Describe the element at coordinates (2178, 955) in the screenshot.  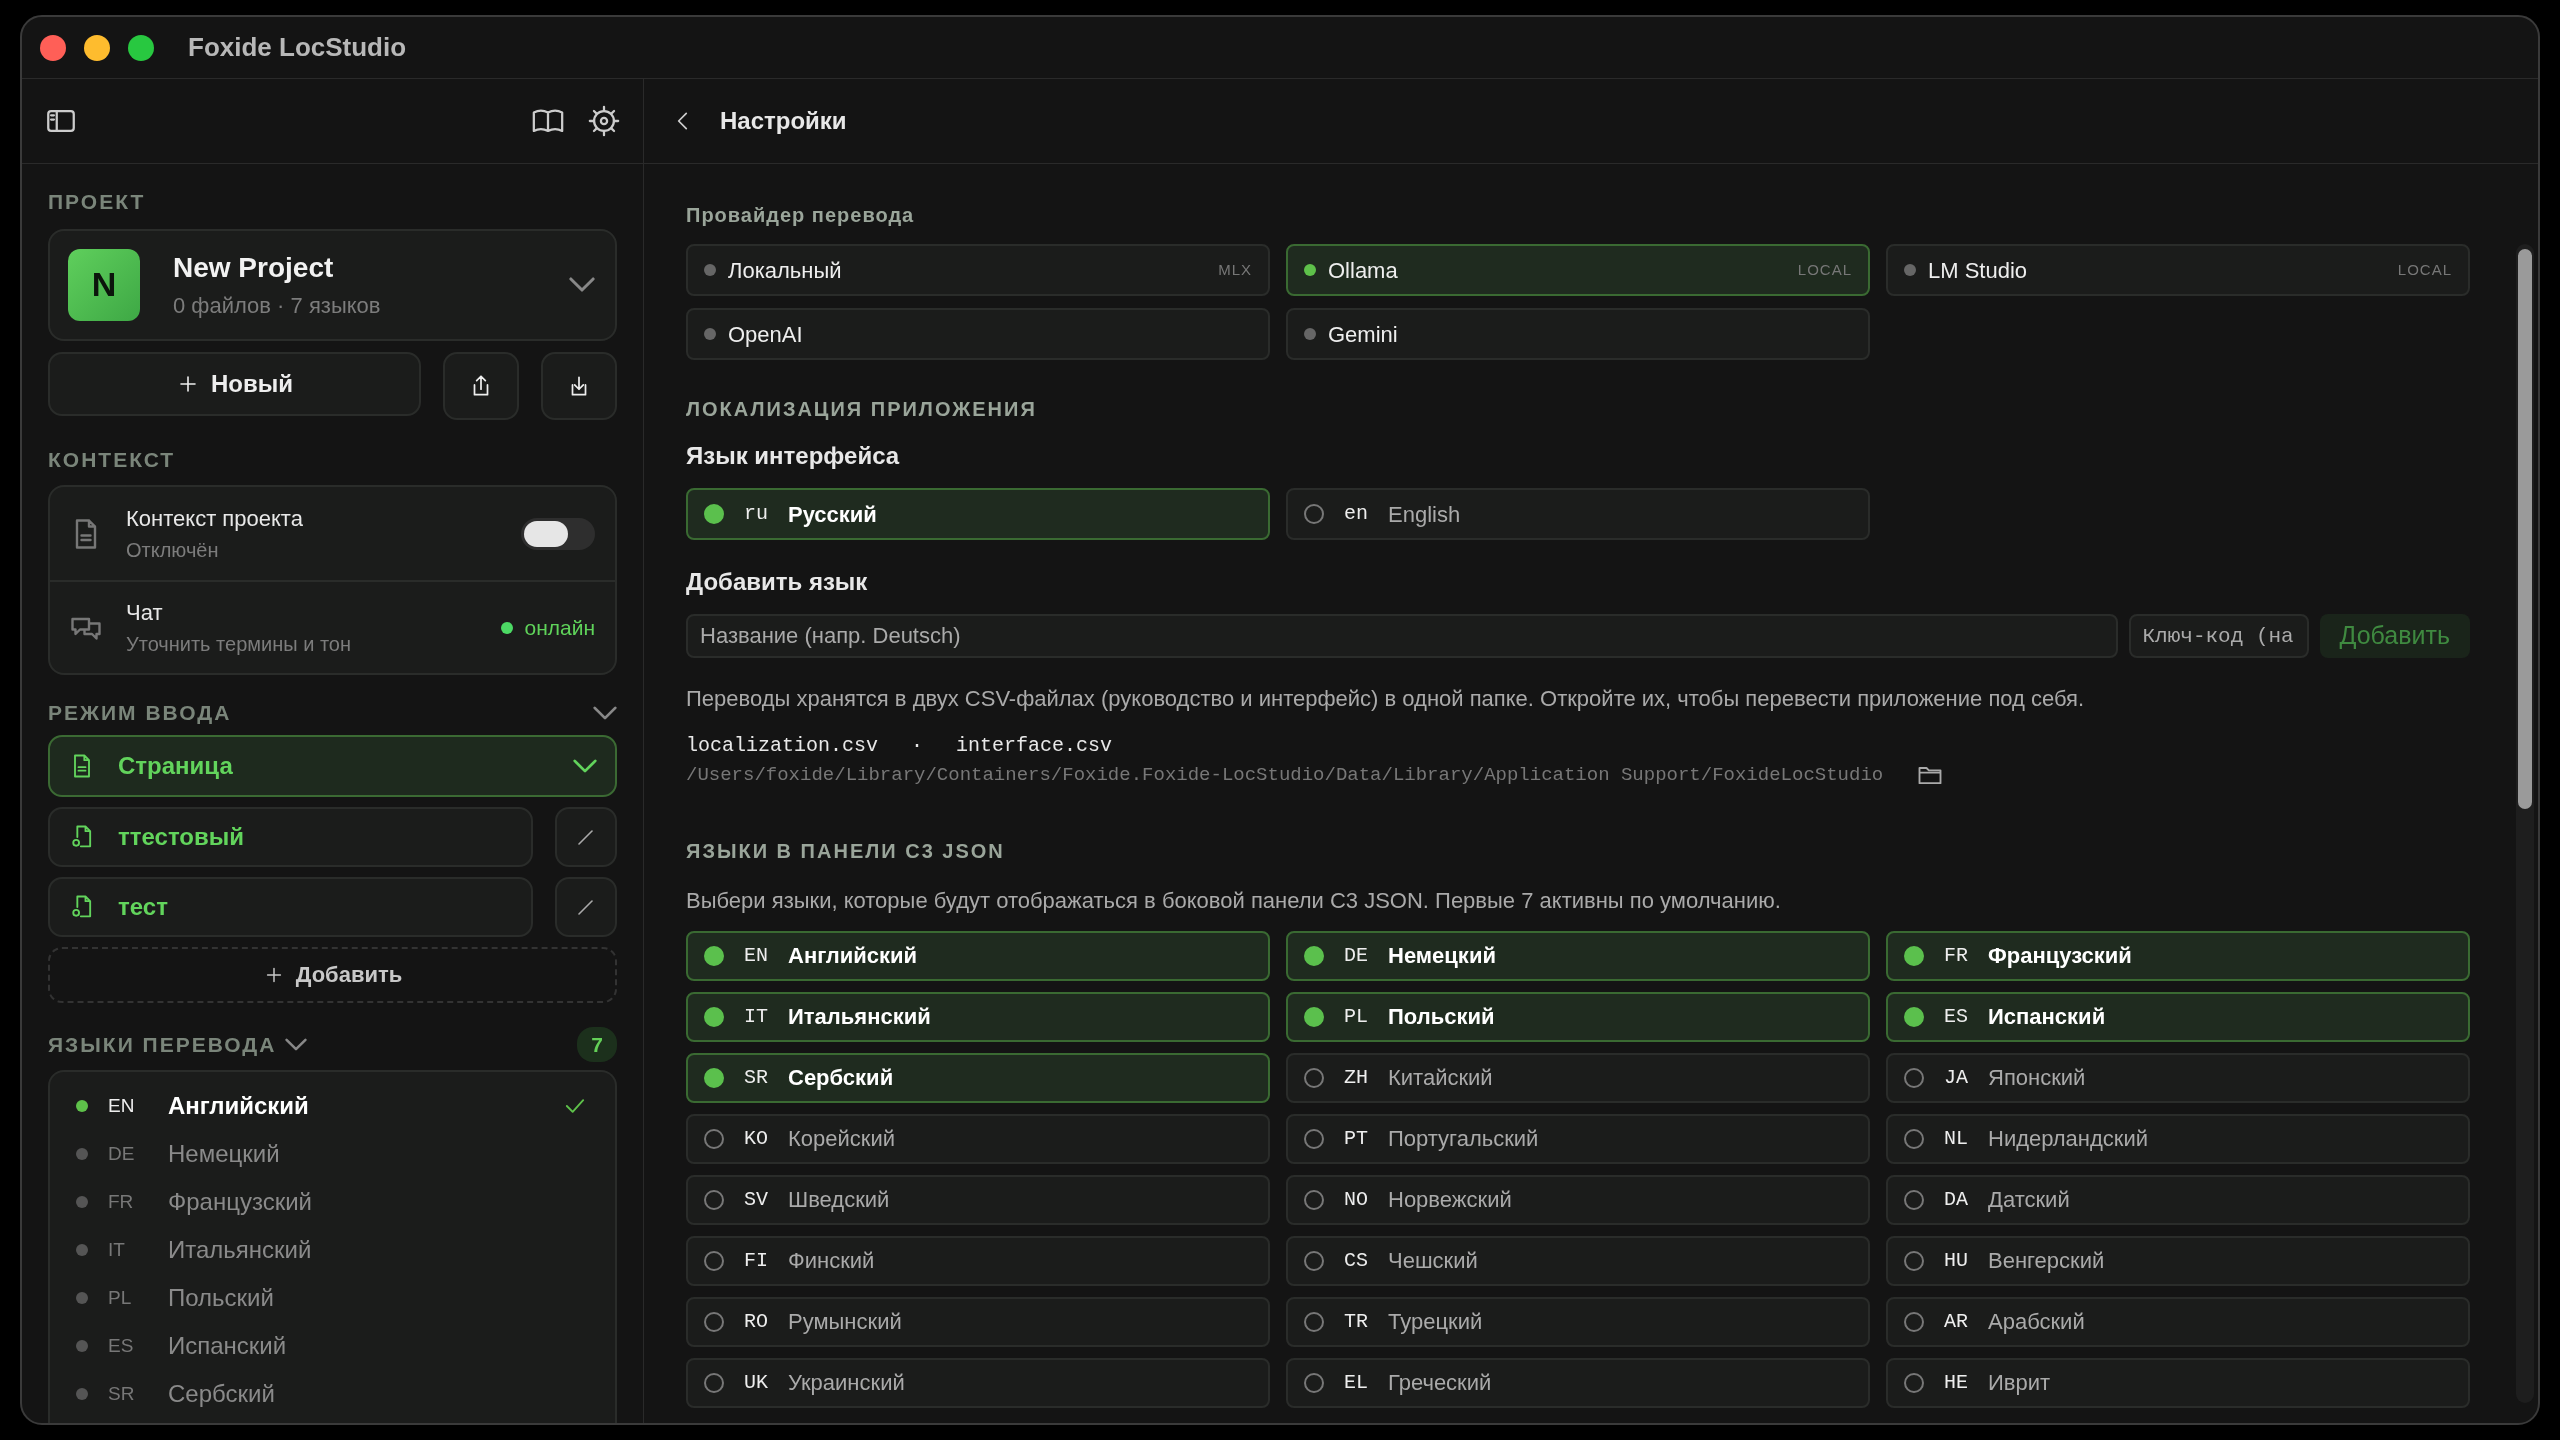
I see `language-option: FR Французский` at that location.